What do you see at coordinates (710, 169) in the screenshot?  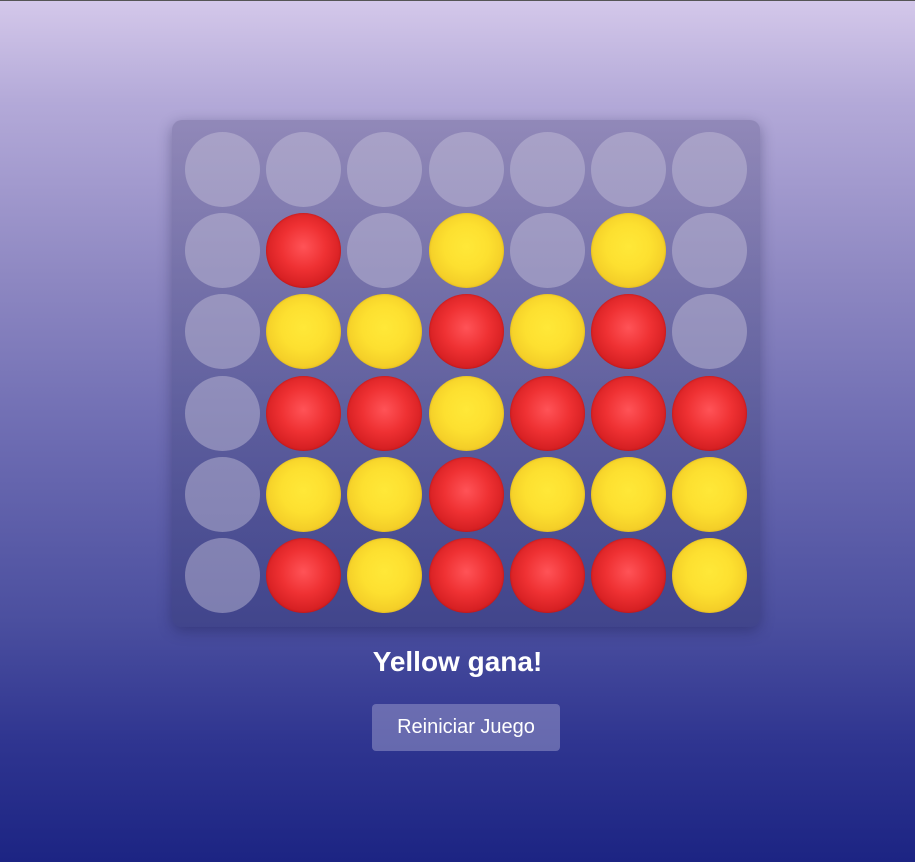 I see `board-cell-r1-c7-empty` at bounding box center [710, 169].